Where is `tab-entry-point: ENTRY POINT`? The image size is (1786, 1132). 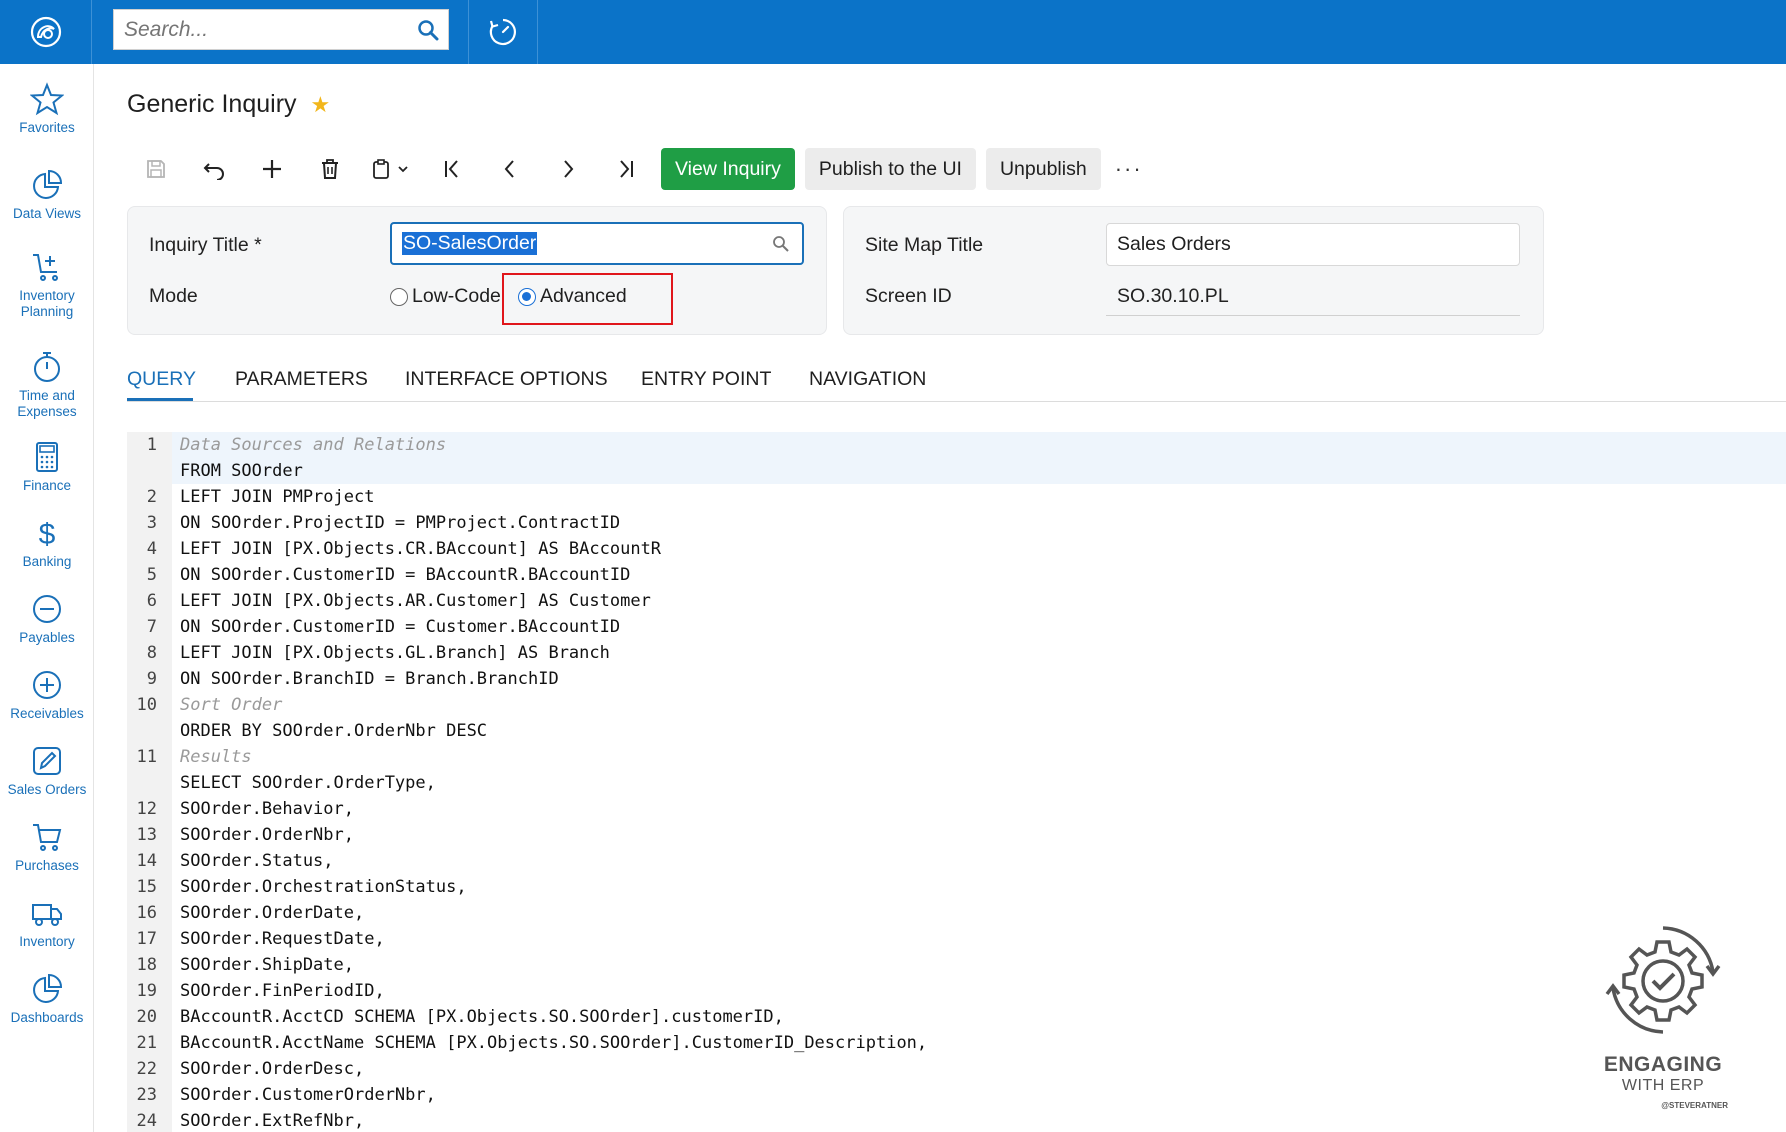
tab-entry-point: ENTRY POINT is located at coordinates (706, 385).